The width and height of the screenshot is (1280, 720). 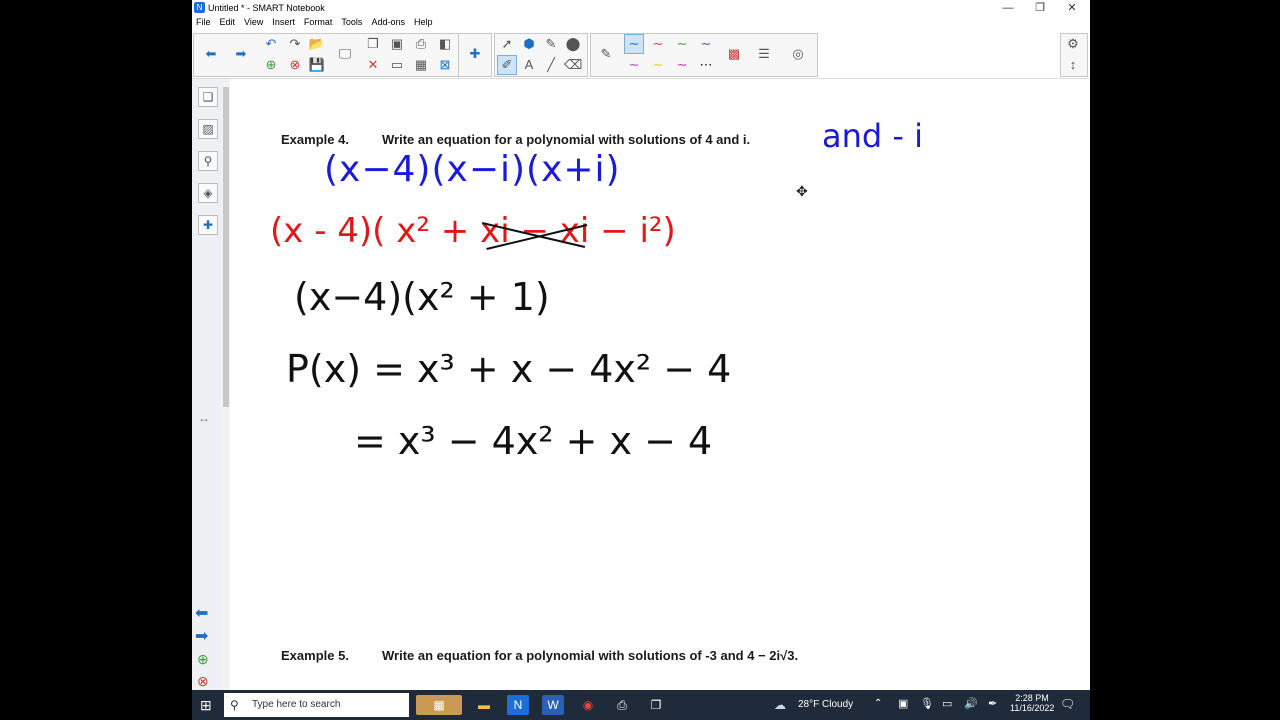 What do you see at coordinates (445, 44) in the screenshot?
I see `screen-shade-icon: ◧` at bounding box center [445, 44].